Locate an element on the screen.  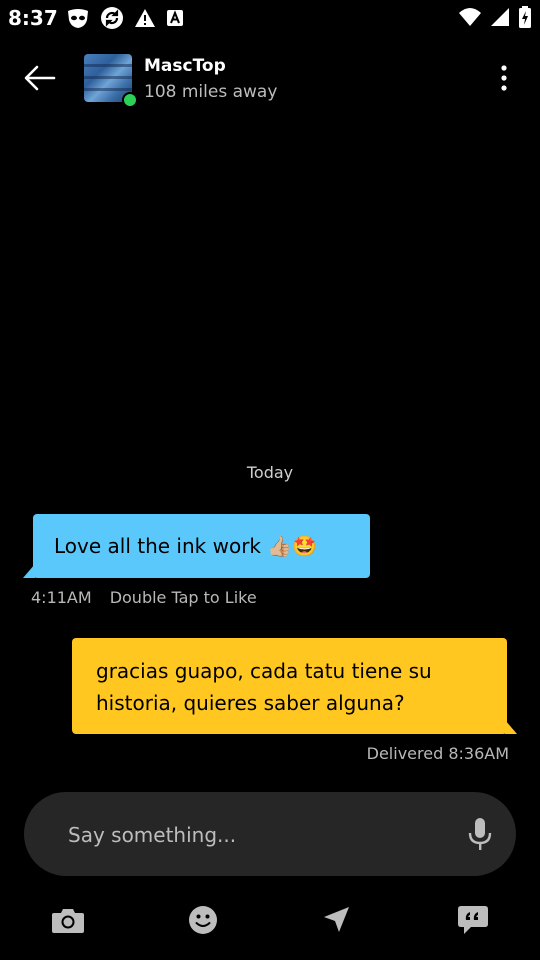
status-bar: 8:37 is located at coordinates (270, 18).